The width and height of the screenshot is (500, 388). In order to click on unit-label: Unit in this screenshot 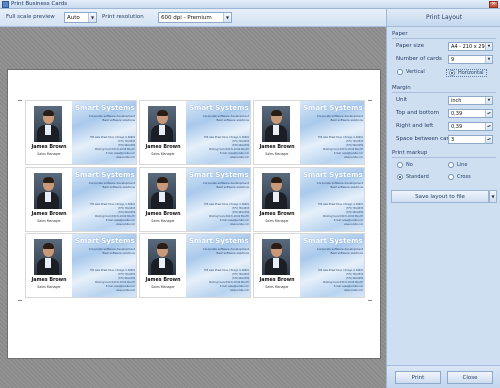, I will do `click(402, 100)`.